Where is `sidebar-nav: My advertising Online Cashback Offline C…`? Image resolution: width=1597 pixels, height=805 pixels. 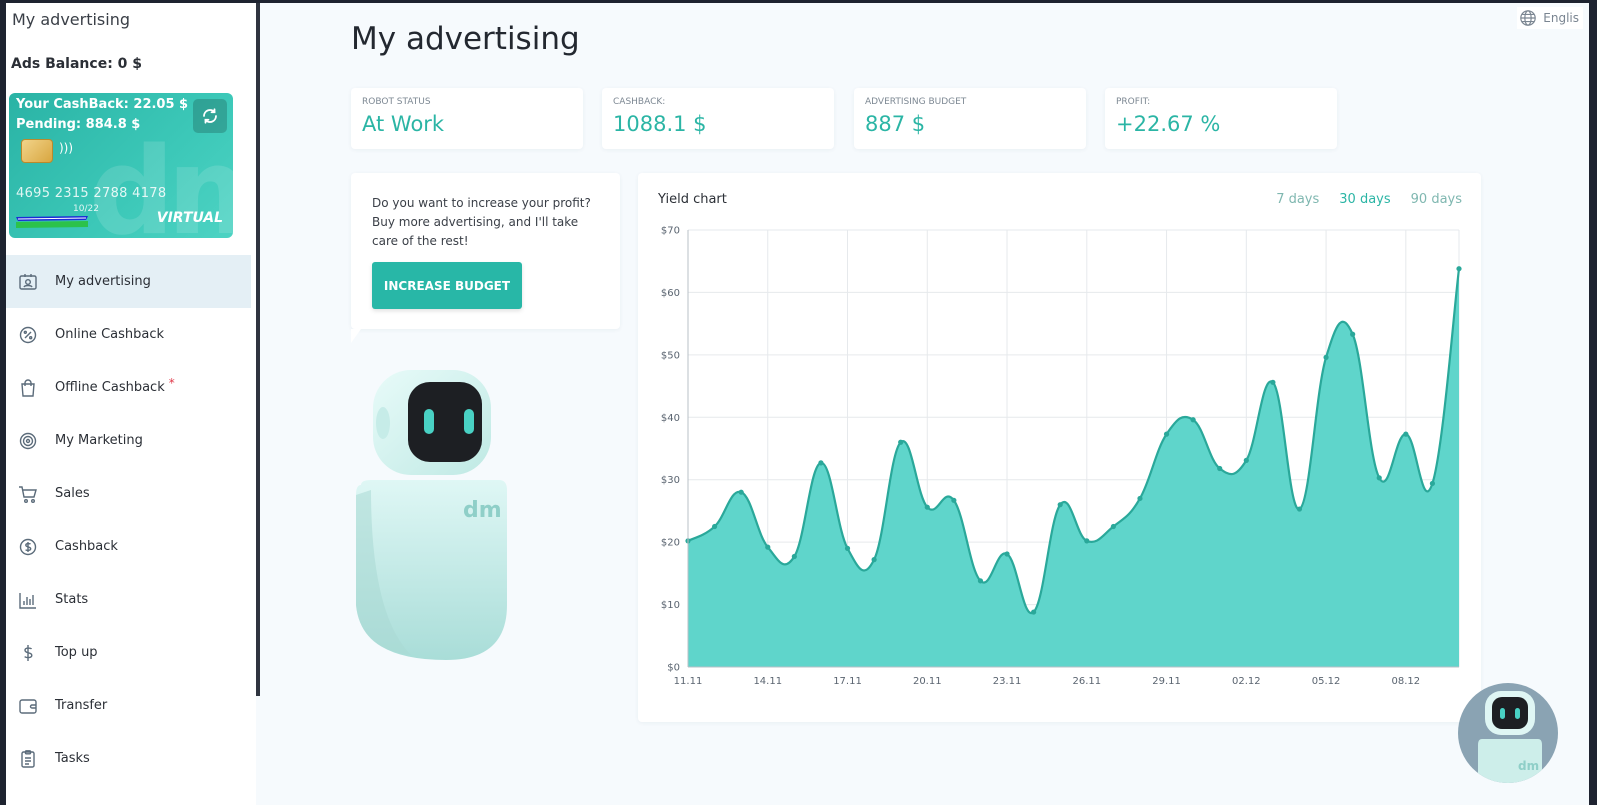 sidebar-nav: My advertising Online Cashback Offline C… is located at coordinates (128, 520).